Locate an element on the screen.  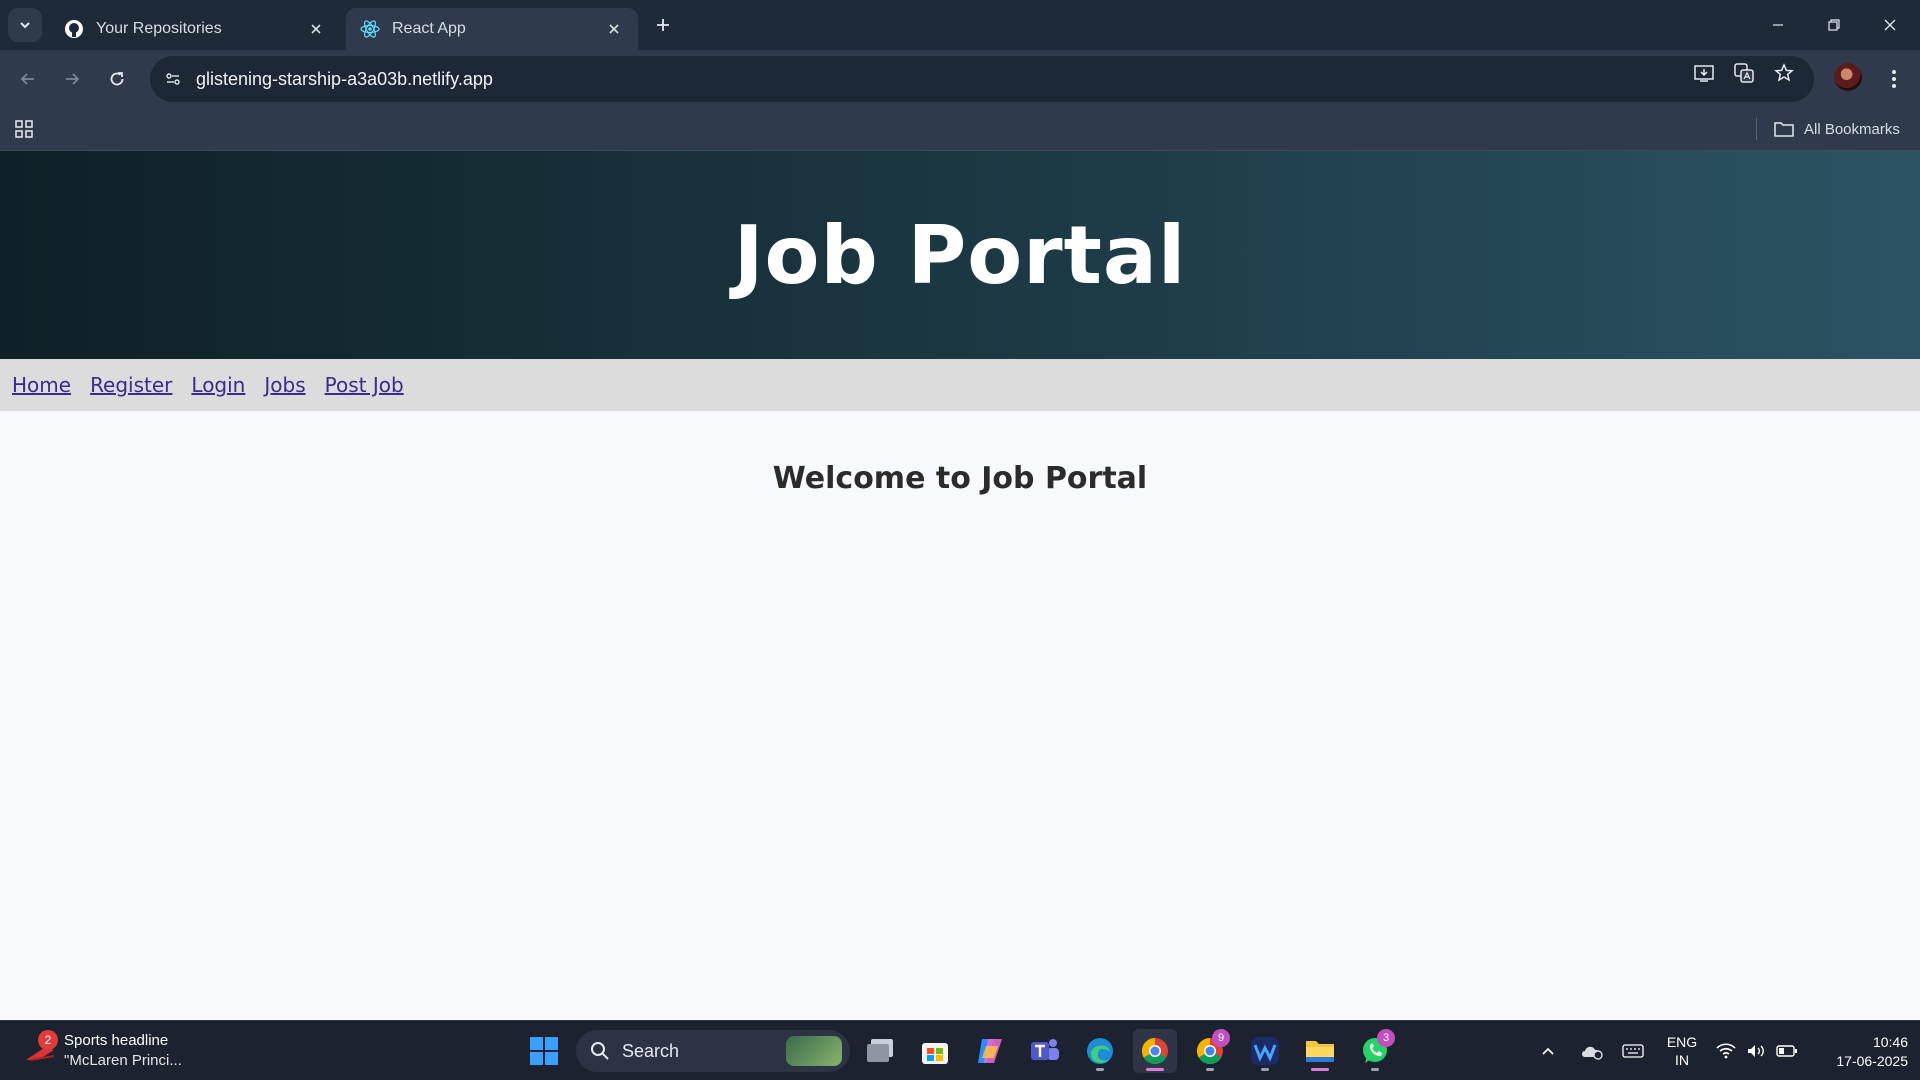
webex-app is located at coordinates (1265, 1051).